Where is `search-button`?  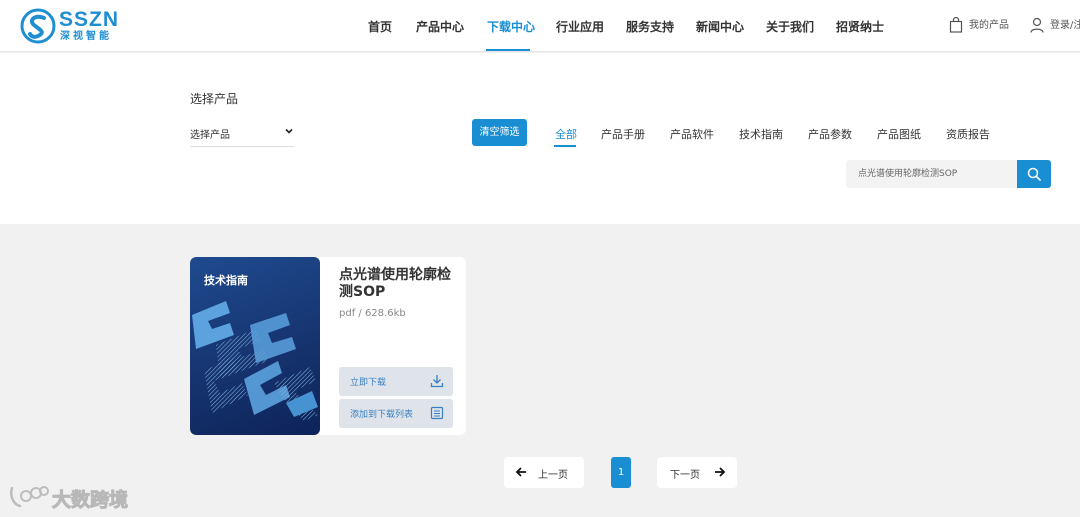 search-button is located at coordinates (1034, 174).